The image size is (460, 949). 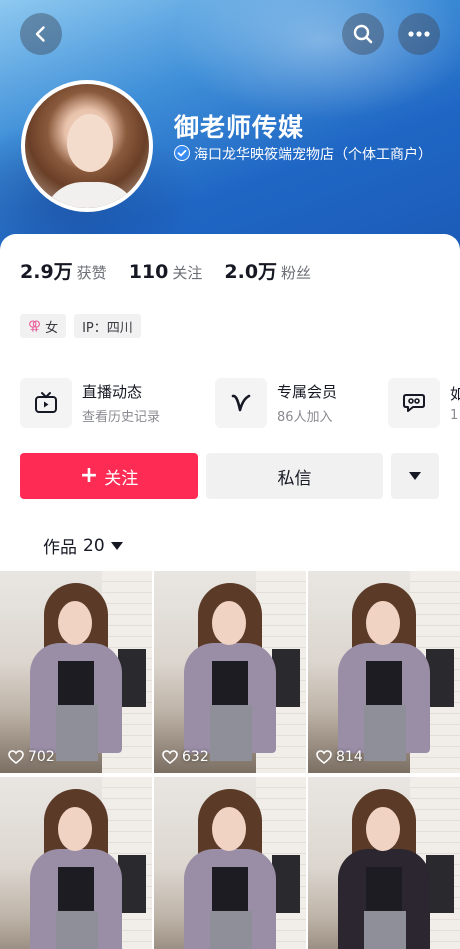 What do you see at coordinates (250, 270) in the screenshot?
I see `followers-count: 2.0万` at bounding box center [250, 270].